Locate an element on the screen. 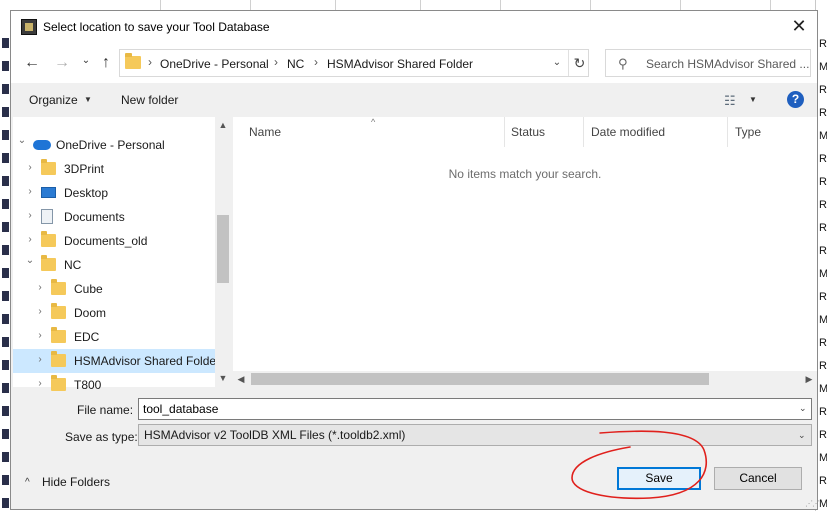  tree-item-label: T800 is located at coordinates (88, 385).